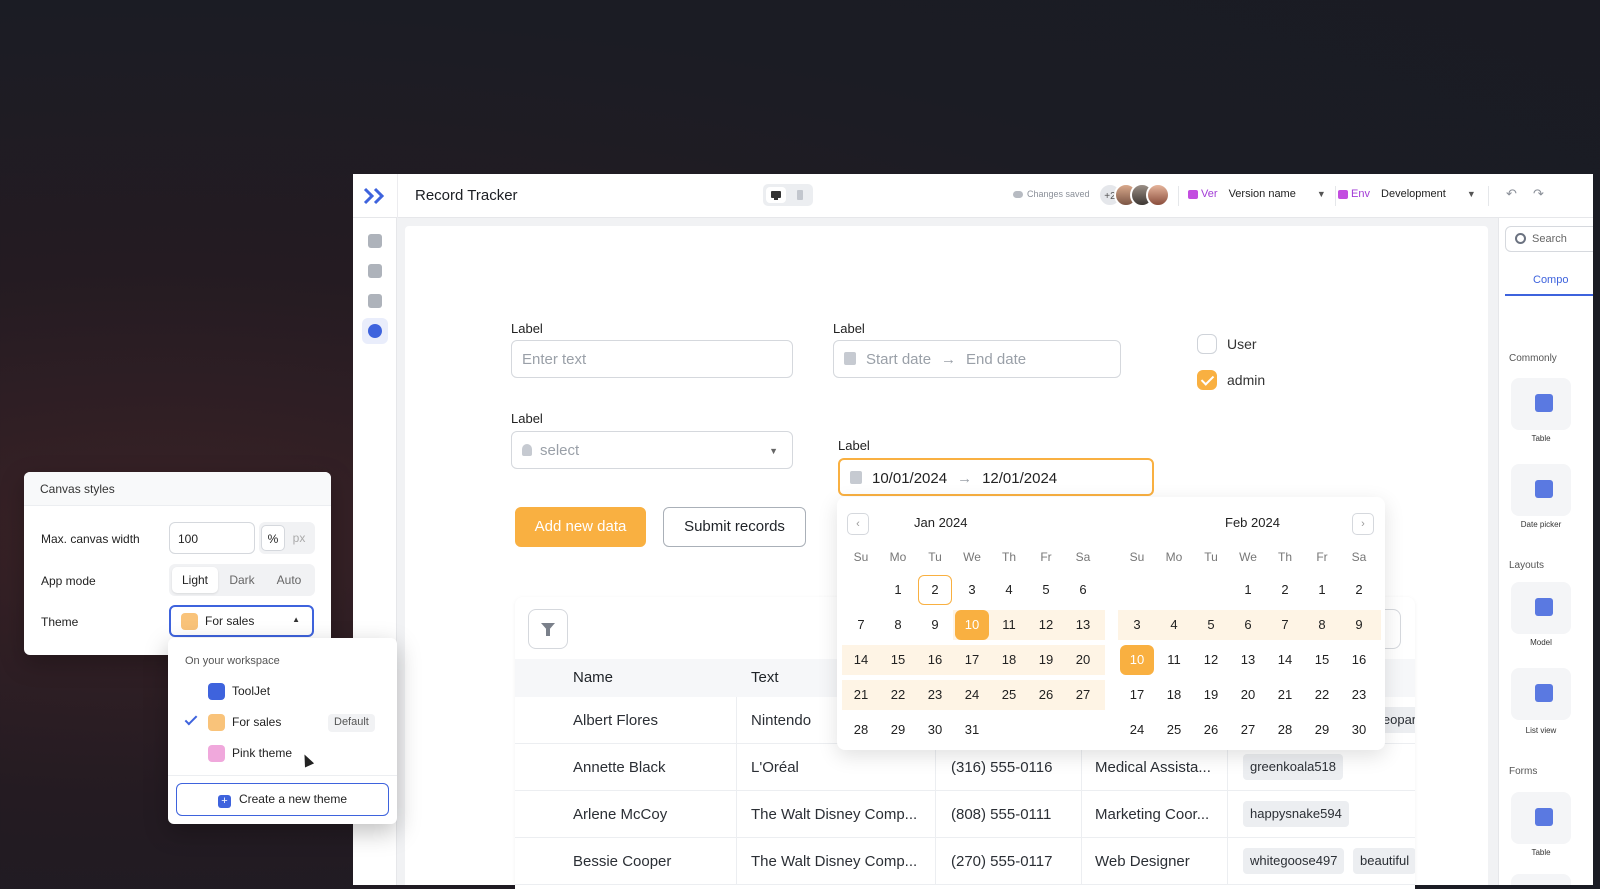 This screenshot has width=1600, height=889. I want to click on component-list-view, so click(1541, 694).